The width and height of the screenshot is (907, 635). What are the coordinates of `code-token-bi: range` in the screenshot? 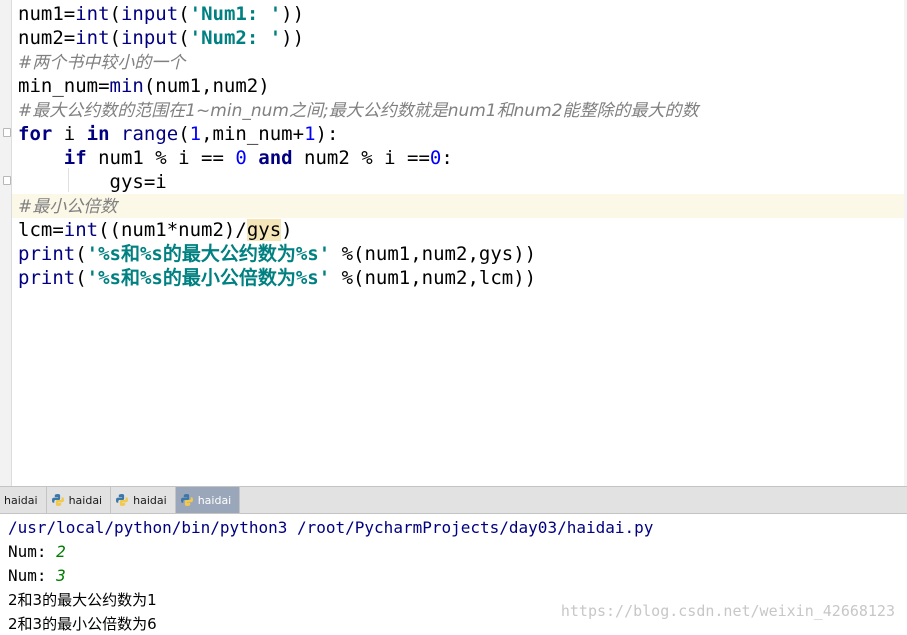 It's located at (150, 134).